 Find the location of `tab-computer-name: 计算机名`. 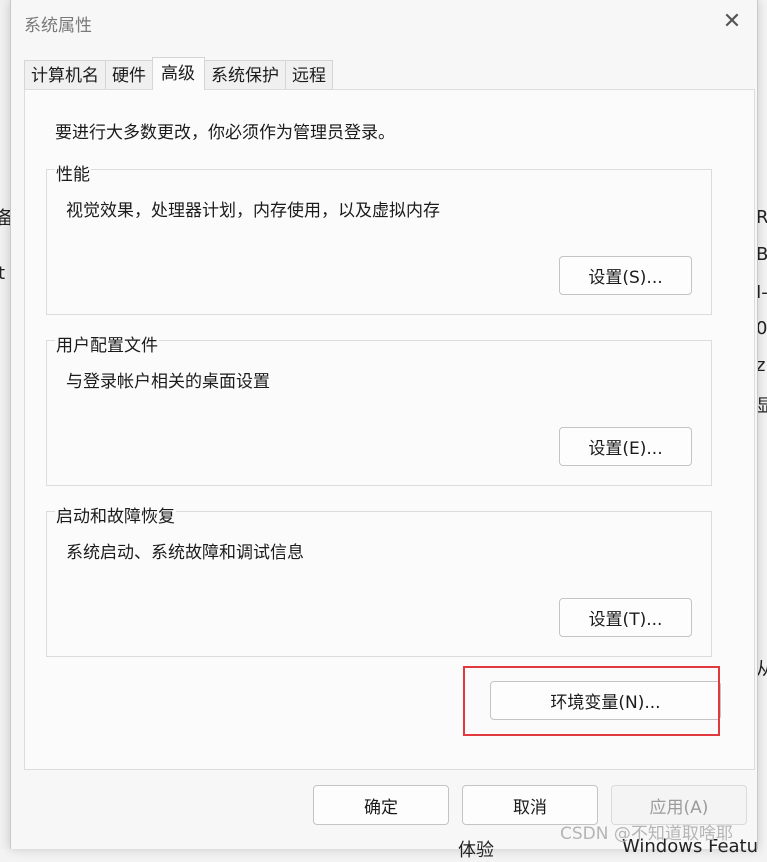

tab-computer-name: 计算机名 is located at coordinates (65, 75).